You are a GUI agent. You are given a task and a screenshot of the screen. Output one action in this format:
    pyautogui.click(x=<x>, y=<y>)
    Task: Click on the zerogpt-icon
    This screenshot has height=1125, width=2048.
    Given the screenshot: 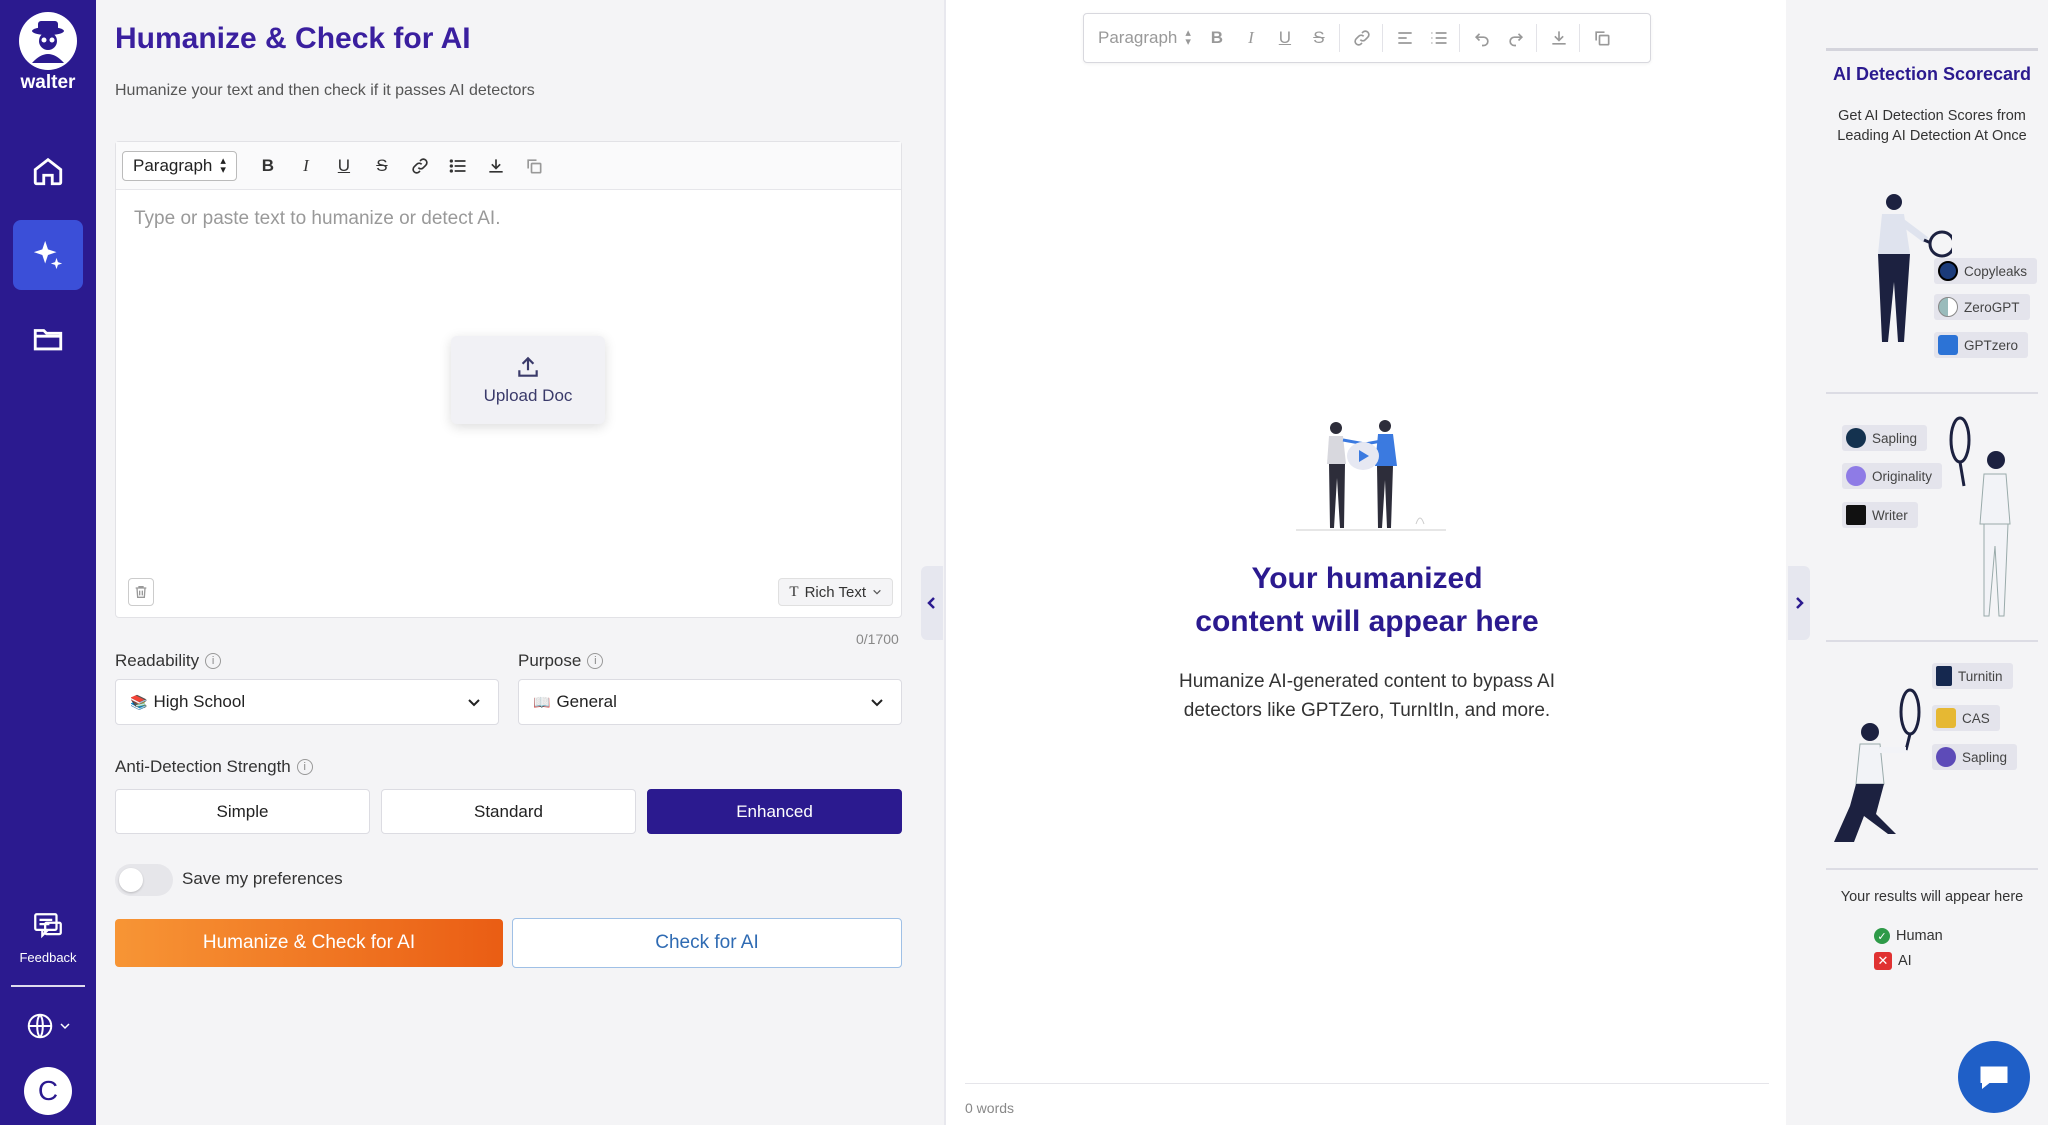 What is the action you would take?
    pyautogui.click(x=1948, y=307)
    